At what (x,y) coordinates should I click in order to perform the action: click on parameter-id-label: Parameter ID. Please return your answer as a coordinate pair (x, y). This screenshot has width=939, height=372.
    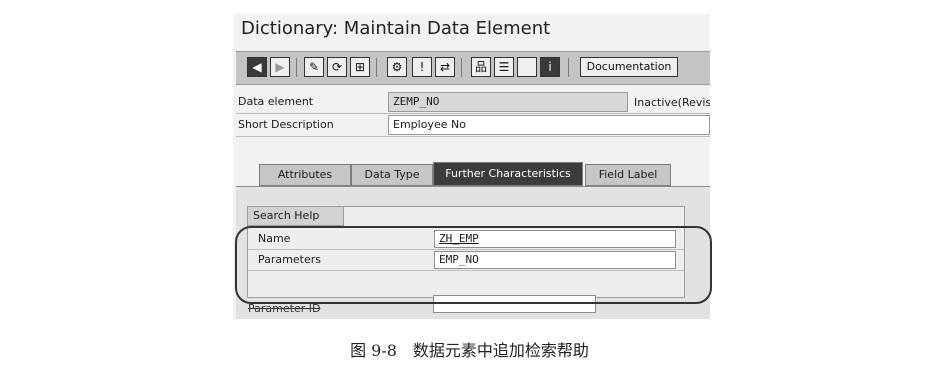
    Looking at the image, I should click on (284, 308).